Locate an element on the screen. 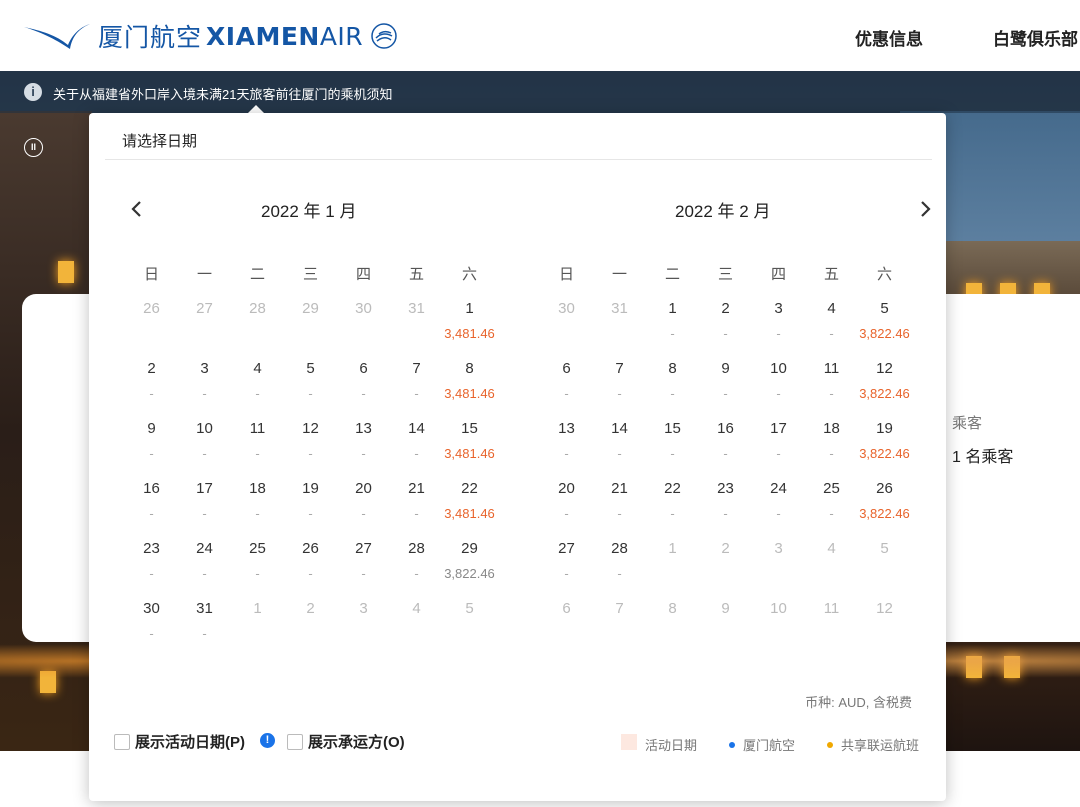 The width and height of the screenshot is (1080, 807). calendar-day: 31 - is located at coordinates (204, 621).